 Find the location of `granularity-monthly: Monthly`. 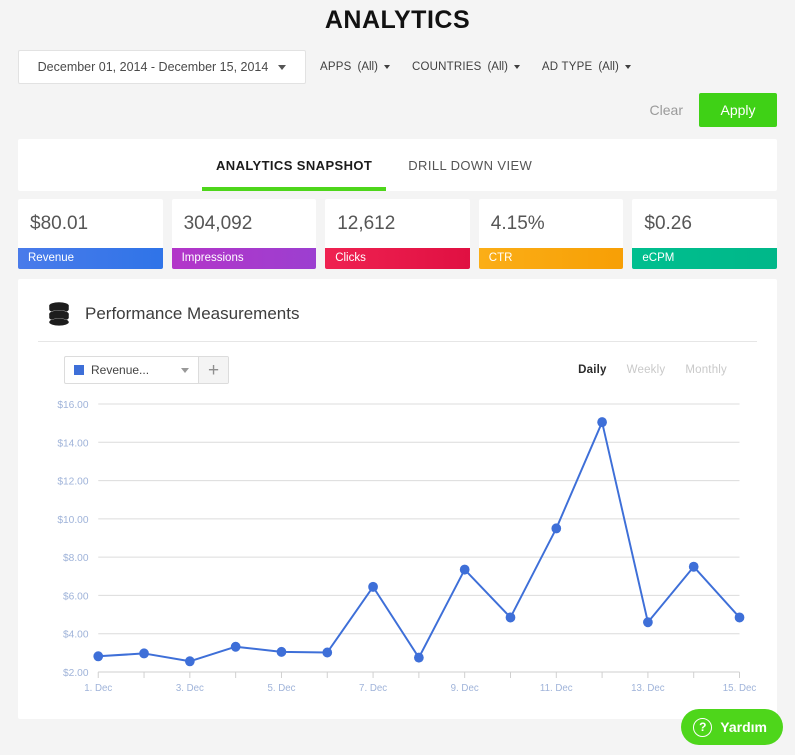

granularity-monthly: Monthly is located at coordinates (706, 370).